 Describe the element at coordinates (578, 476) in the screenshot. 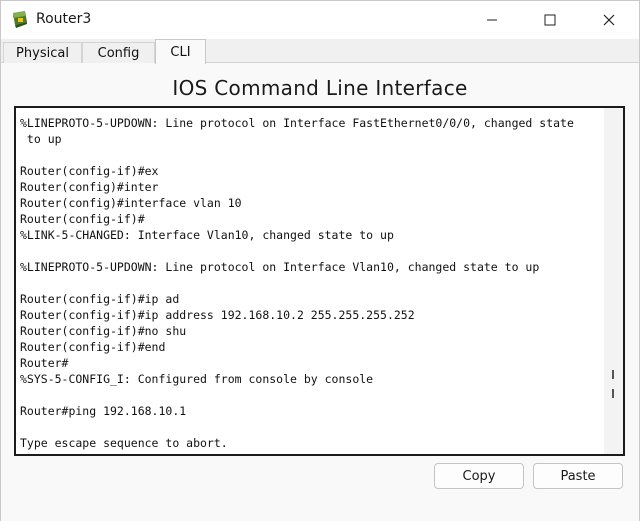

I see `paste-button: Paste` at that location.